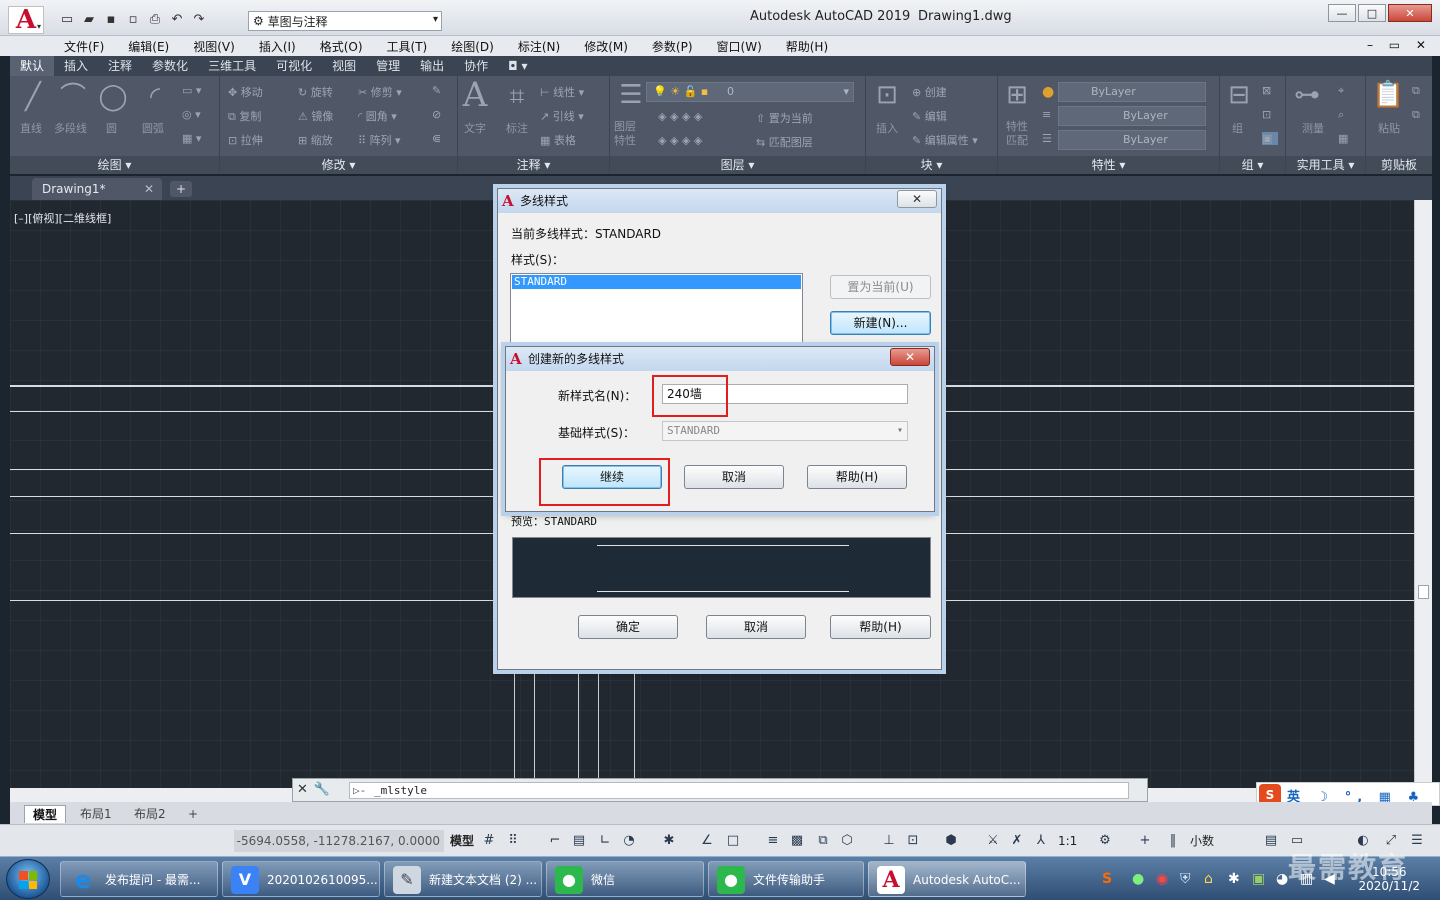 The image size is (1440, 900). Describe the element at coordinates (388, 66) in the screenshot. I see `tab-manage: 管理` at that location.